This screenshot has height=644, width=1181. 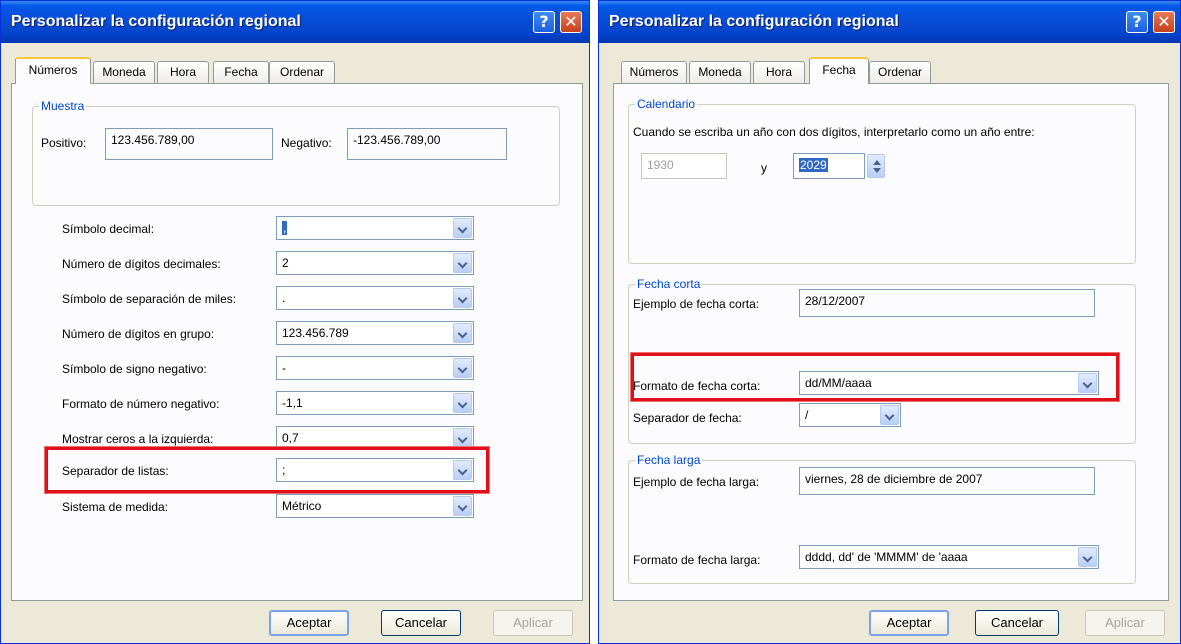 What do you see at coordinates (876, 166) in the screenshot?
I see `year-spinner` at bounding box center [876, 166].